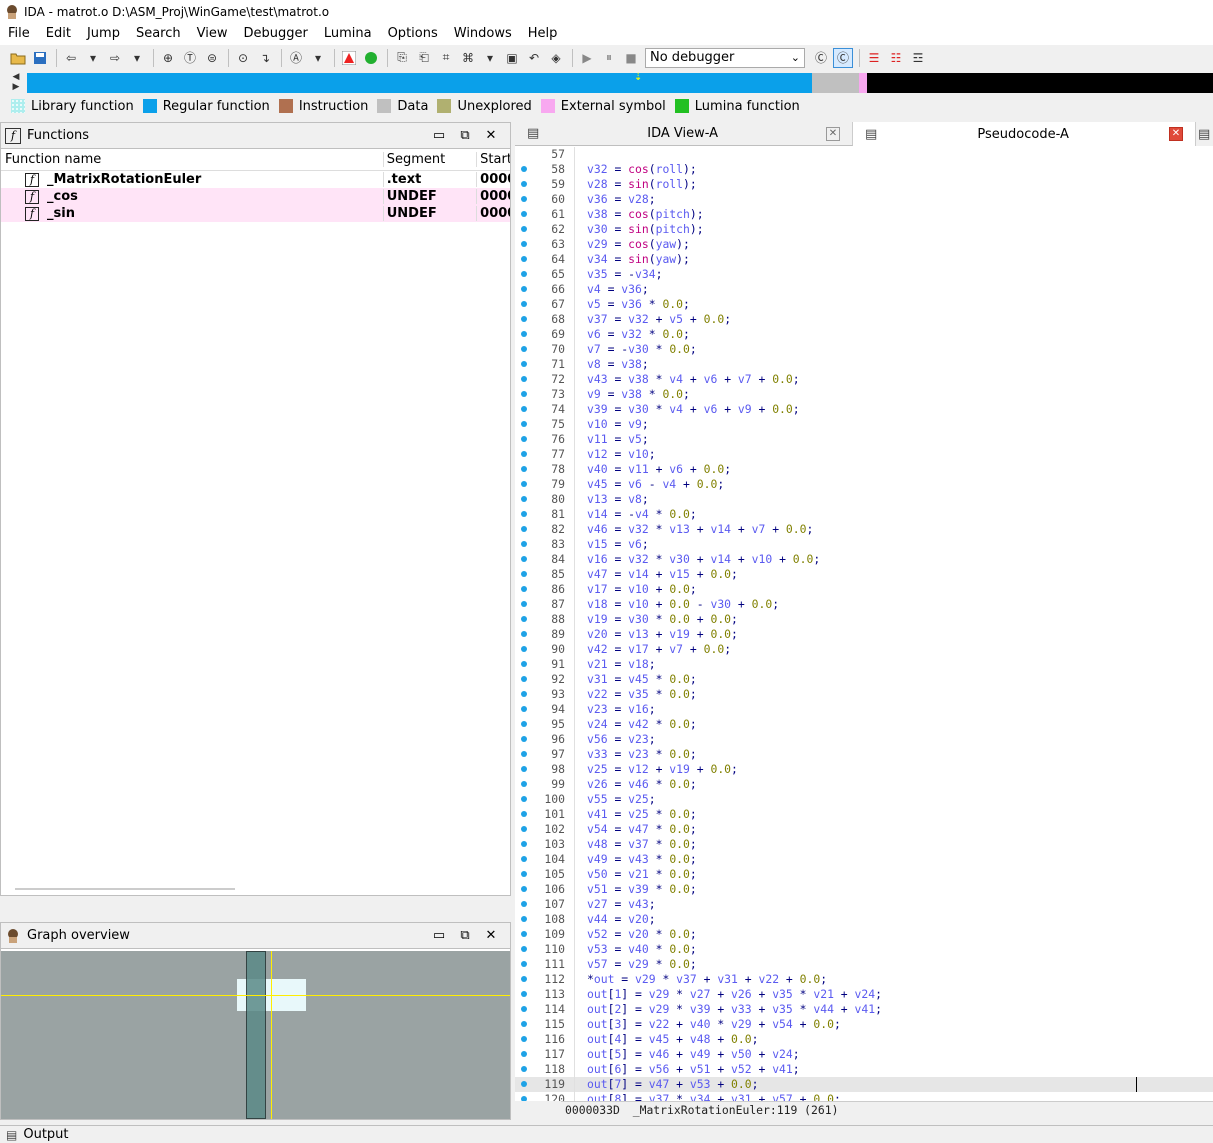  What do you see at coordinates (168, 58) in the screenshot?
I see `hex-view-icon: ⊕` at bounding box center [168, 58].